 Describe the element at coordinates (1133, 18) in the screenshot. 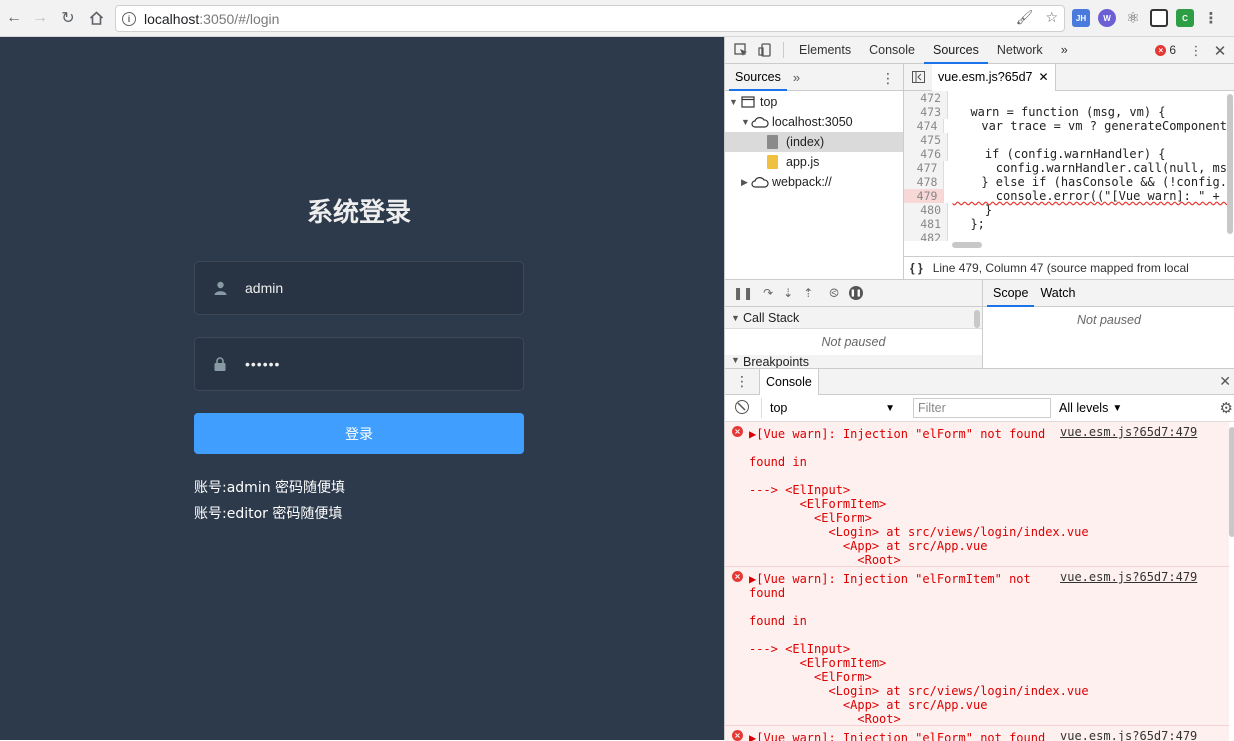

I see `extension-react-icon: ⚛` at that location.